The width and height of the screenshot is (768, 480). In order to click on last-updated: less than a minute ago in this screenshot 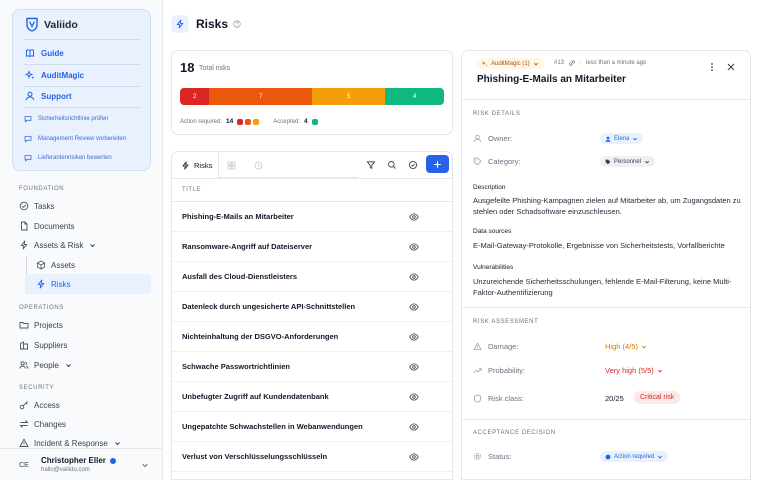, I will do `click(616, 63)`.